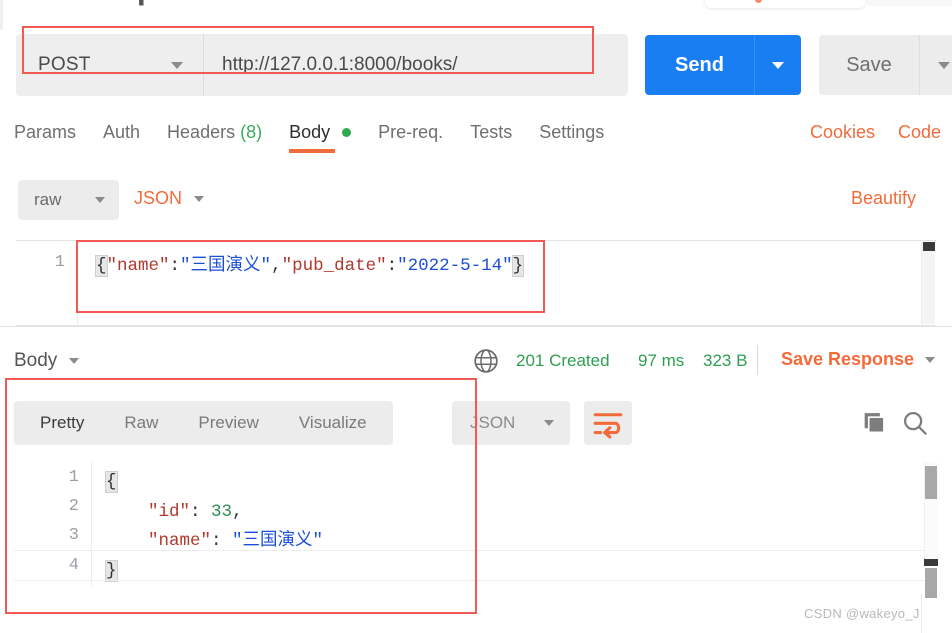 The width and height of the screenshot is (952, 633). I want to click on request-editor-scrollbar, so click(928, 283).